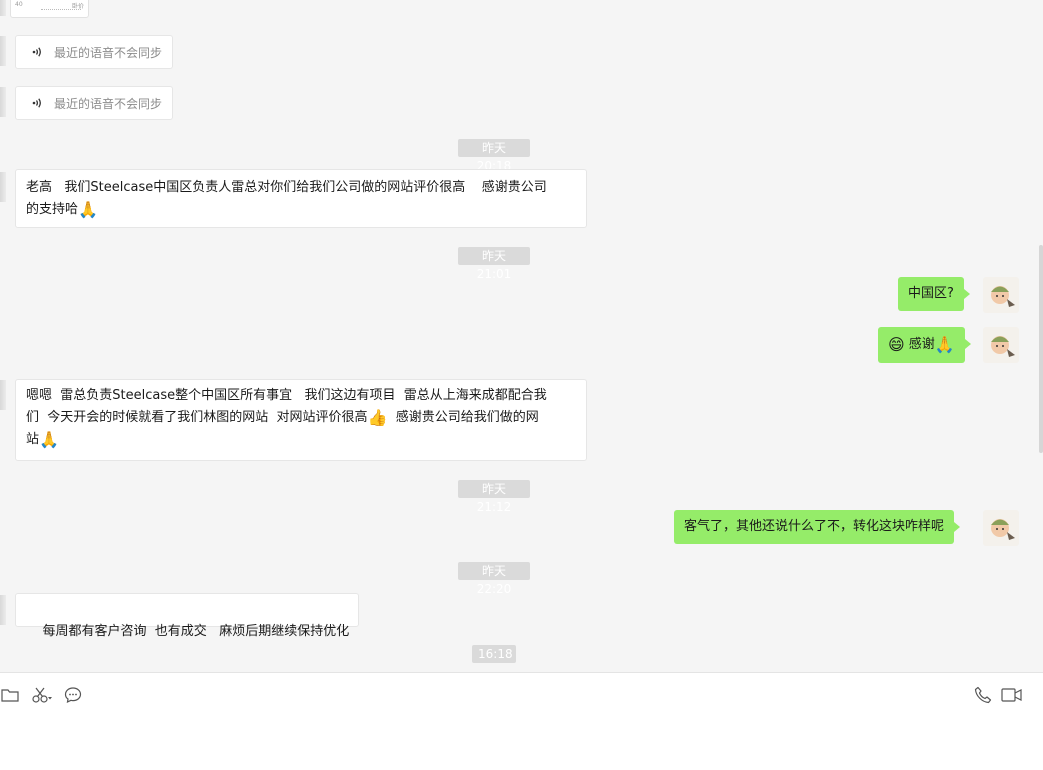 The image size is (1043, 770). Describe the element at coordinates (494, 156) in the screenshot. I see `timestamp: 昨天 20:18` at that location.